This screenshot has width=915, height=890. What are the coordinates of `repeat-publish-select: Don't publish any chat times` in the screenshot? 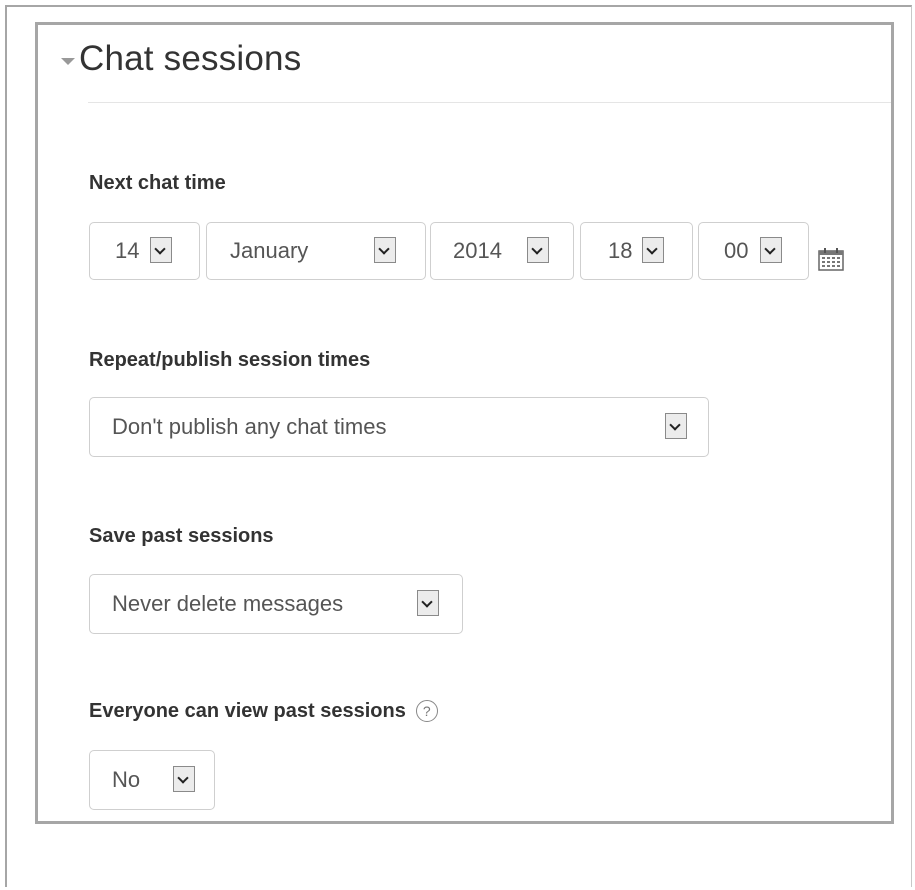 It's located at (399, 427).